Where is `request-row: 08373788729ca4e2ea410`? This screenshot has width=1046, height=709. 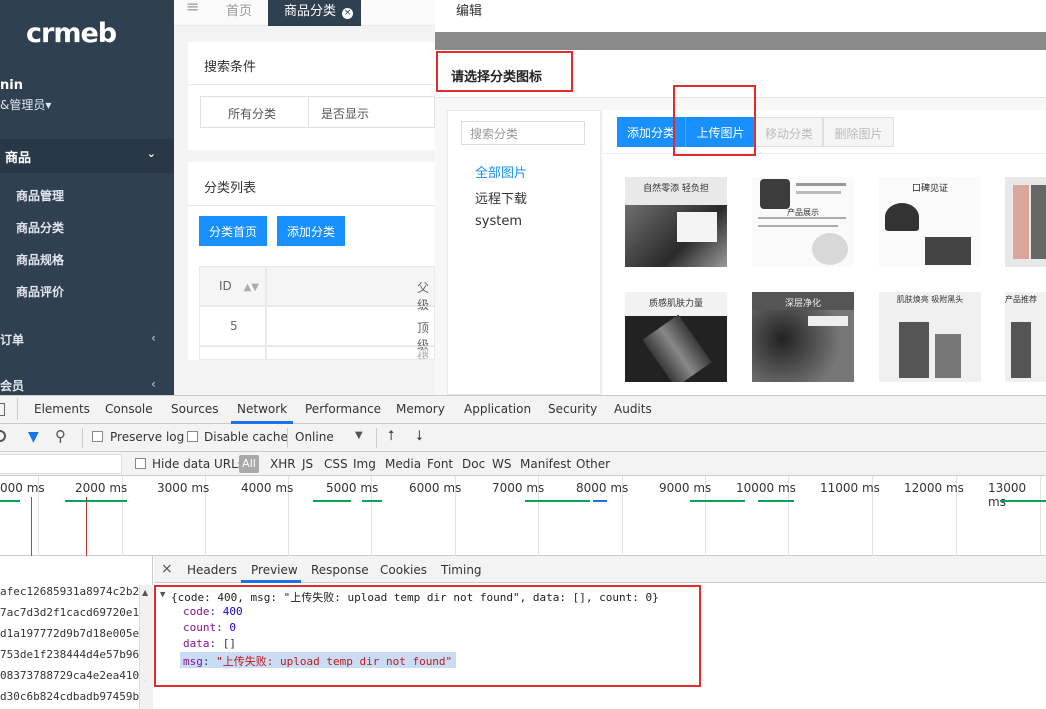
request-row: 08373788729ca4e2ea410 is located at coordinates (75, 675).